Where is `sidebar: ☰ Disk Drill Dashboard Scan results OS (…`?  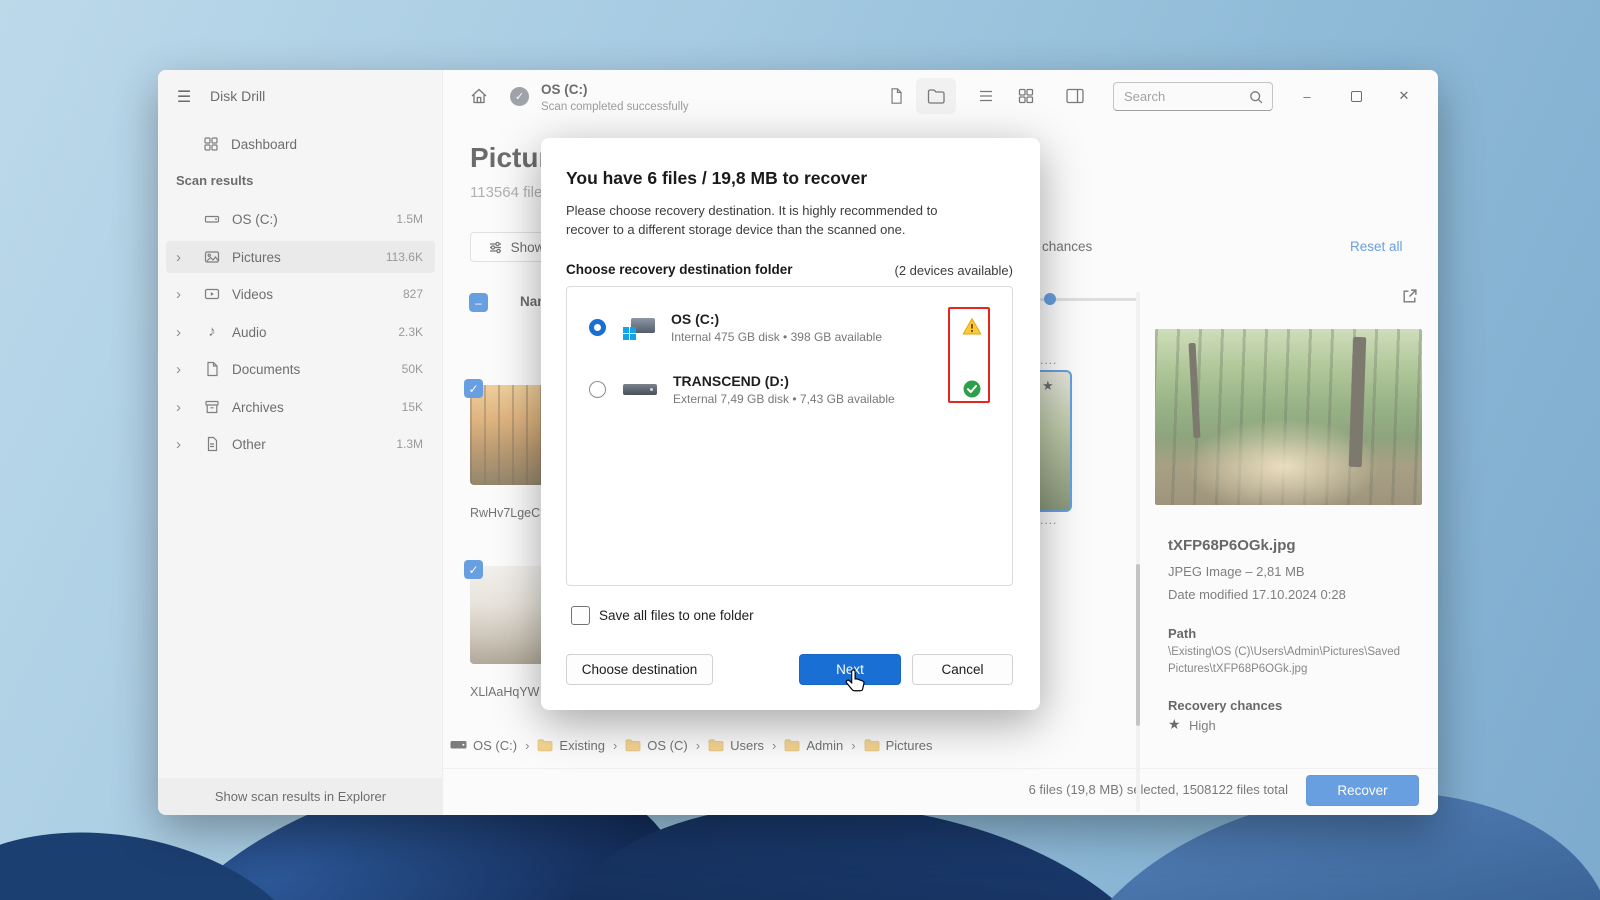 sidebar: ☰ Disk Drill Dashboard Scan results OS (… is located at coordinates (300, 442).